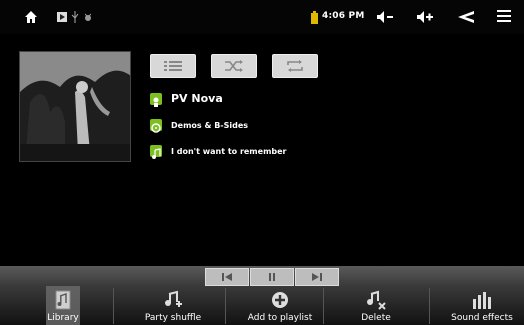  I want to click on tab-library: Library, so click(63, 305).